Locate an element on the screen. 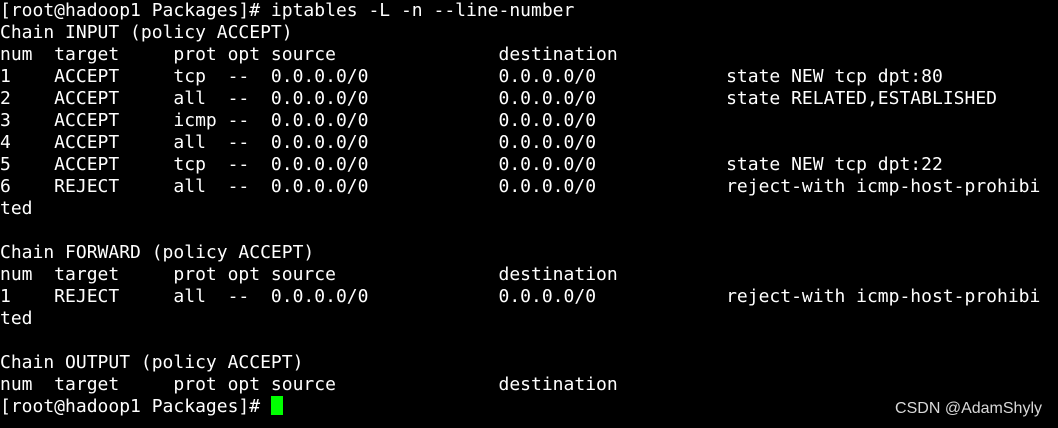  terminal-line: Chain FORWARD (policy ACCEPT) is located at coordinates (157, 252).